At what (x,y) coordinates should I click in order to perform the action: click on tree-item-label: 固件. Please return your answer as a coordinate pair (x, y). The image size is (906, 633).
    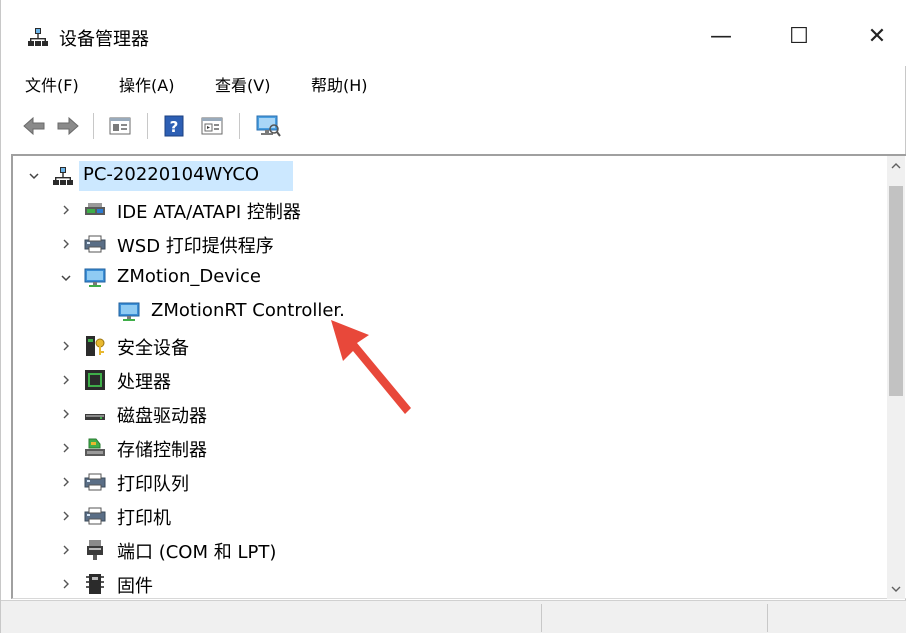
    Looking at the image, I should click on (135, 585).